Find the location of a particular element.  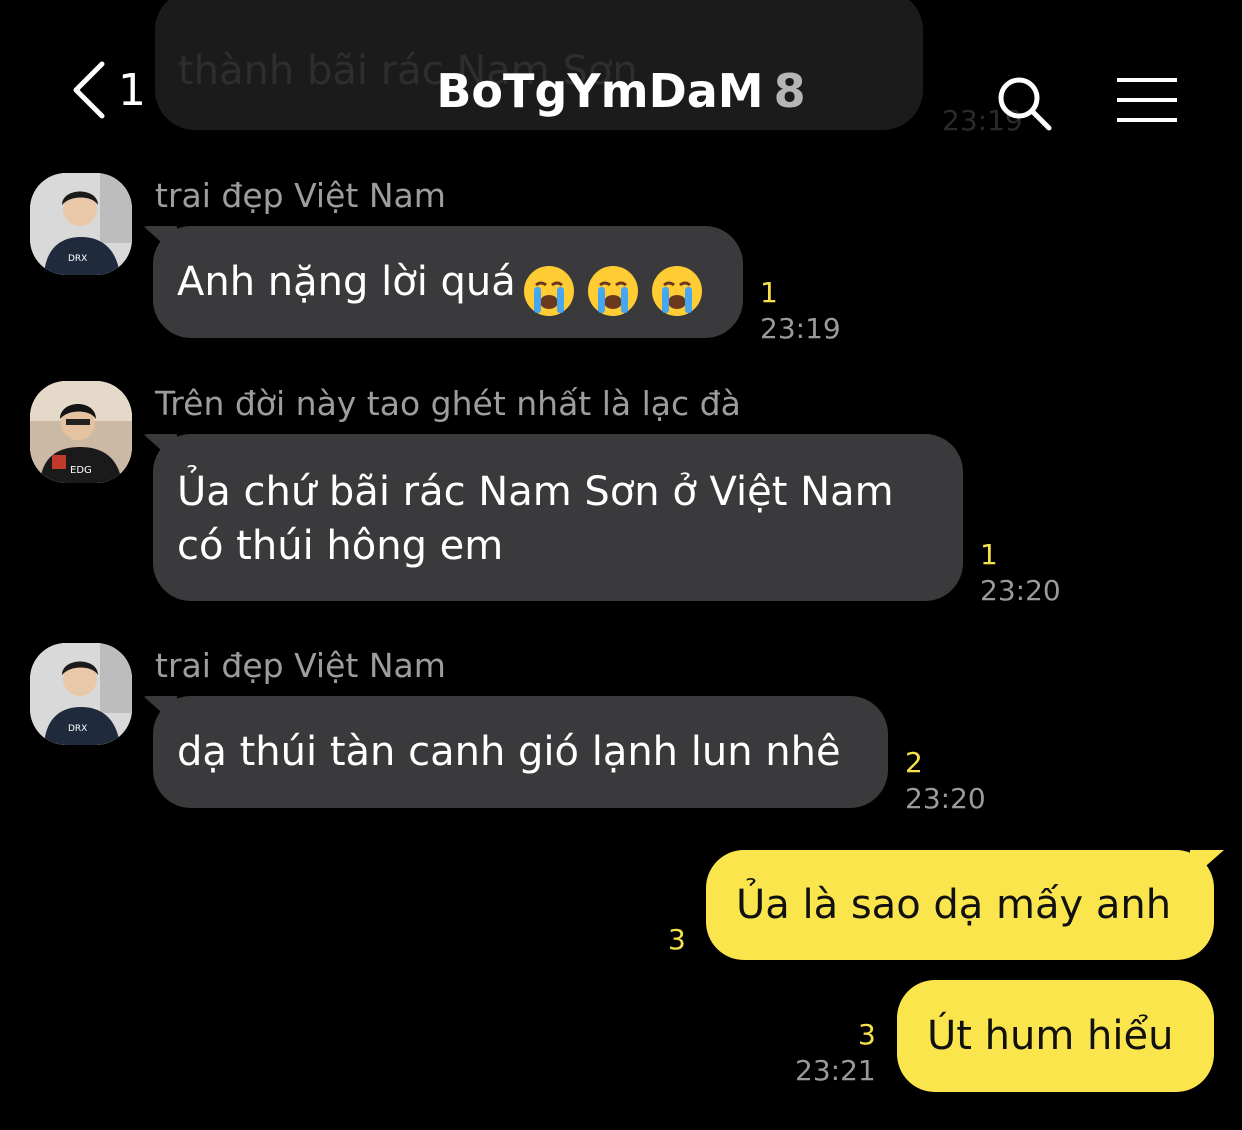

message-text: dạ thúi tàn canh gió lạnh lun nhê is located at coordinates (509, 752).